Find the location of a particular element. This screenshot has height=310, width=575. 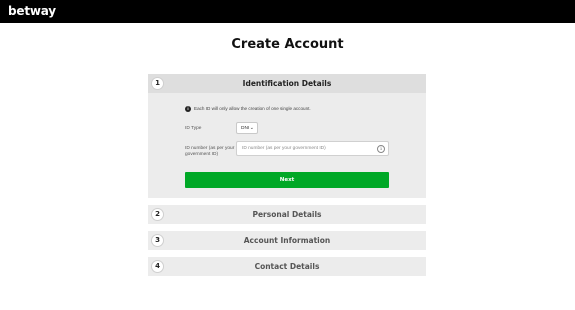

top-navigation-bar: betway is located at coordinates (287, 11).